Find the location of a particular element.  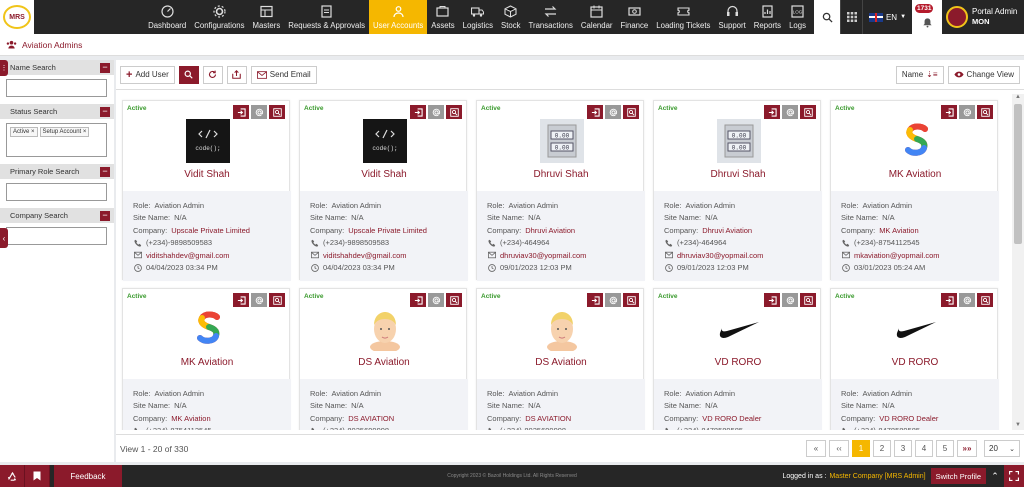

scroll-down-arrow: ▼ is located at coordinates (1018, 426).